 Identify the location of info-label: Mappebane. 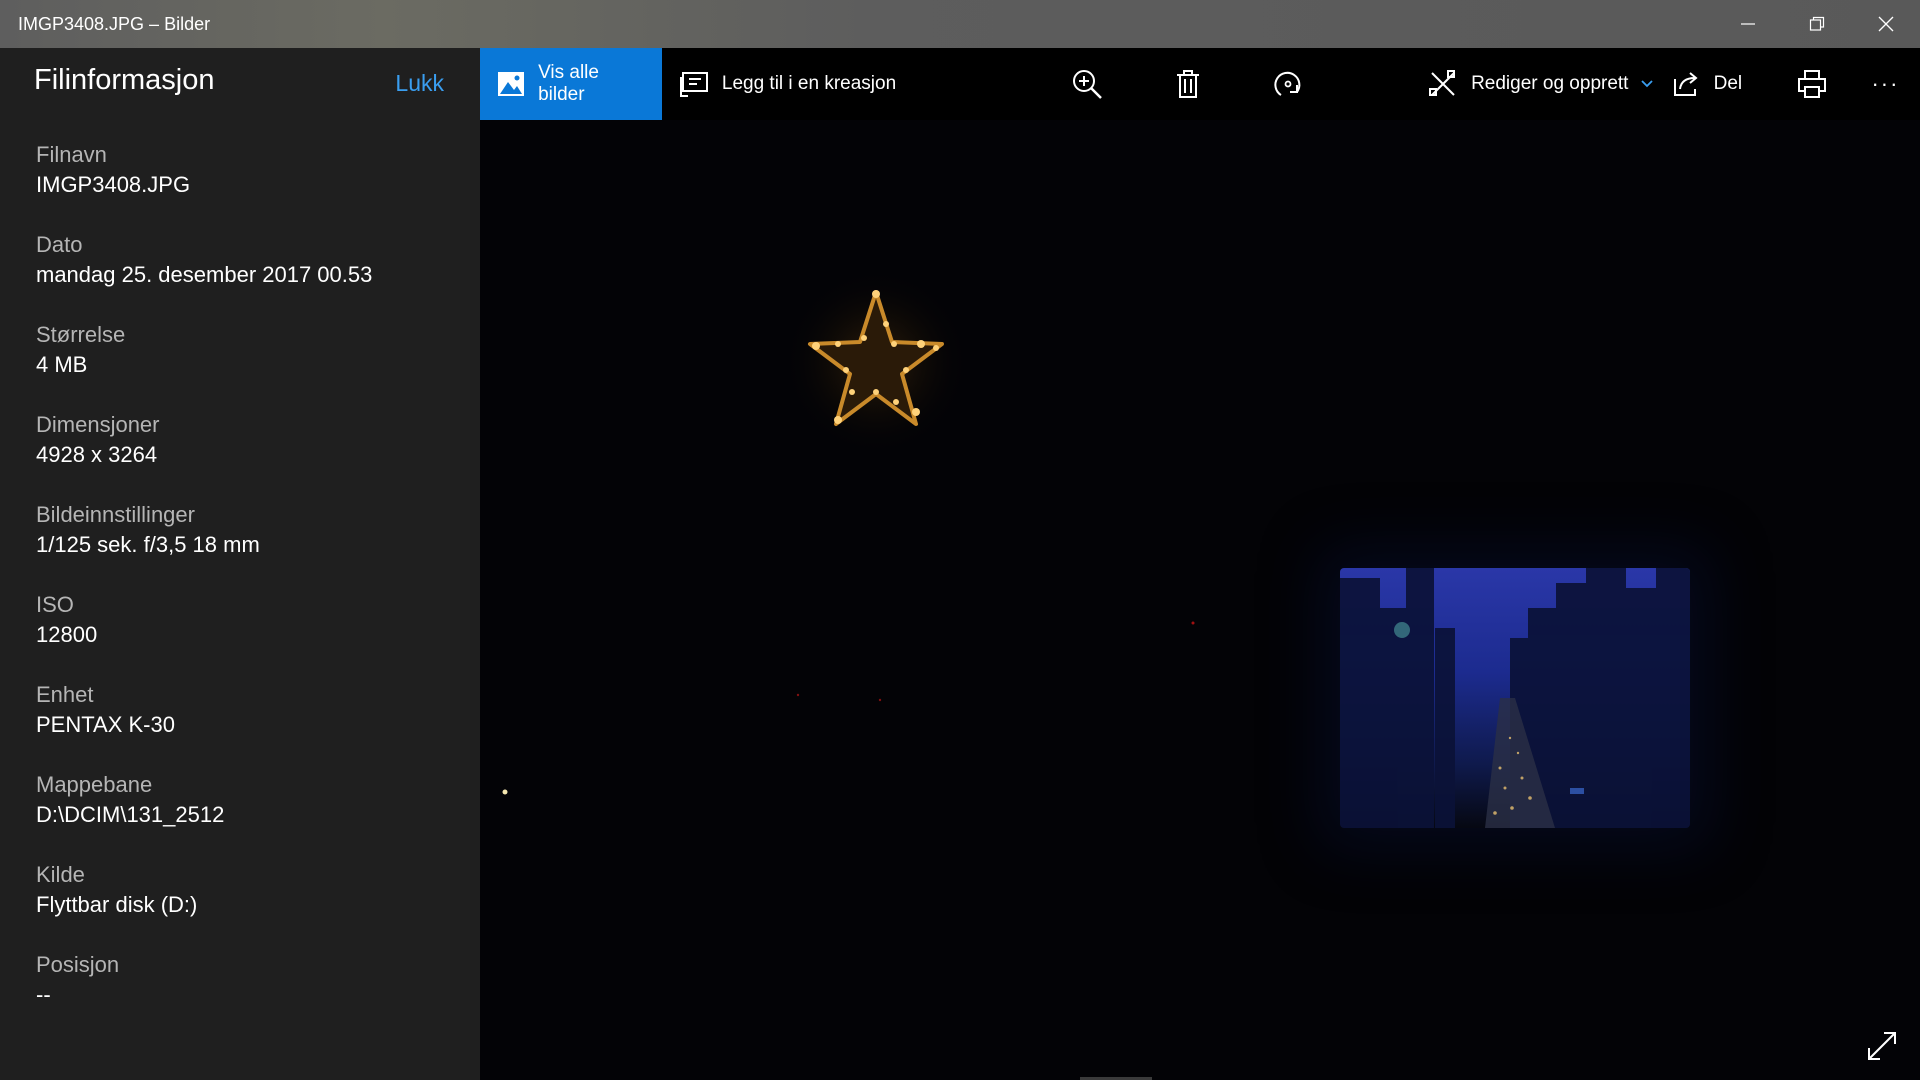
(94, 784).